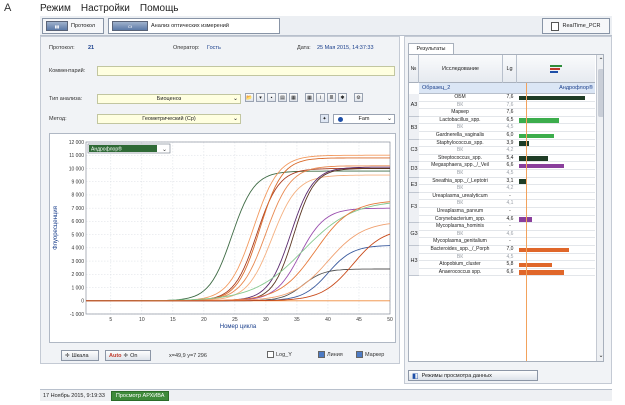 This screenshot has height=405, width=625. What do you see at coordinates (507, 250) in the screenshot?
I see `result-row: Bacteroides_spp._/_Porph 7,0` at bounding box center [507, 250].